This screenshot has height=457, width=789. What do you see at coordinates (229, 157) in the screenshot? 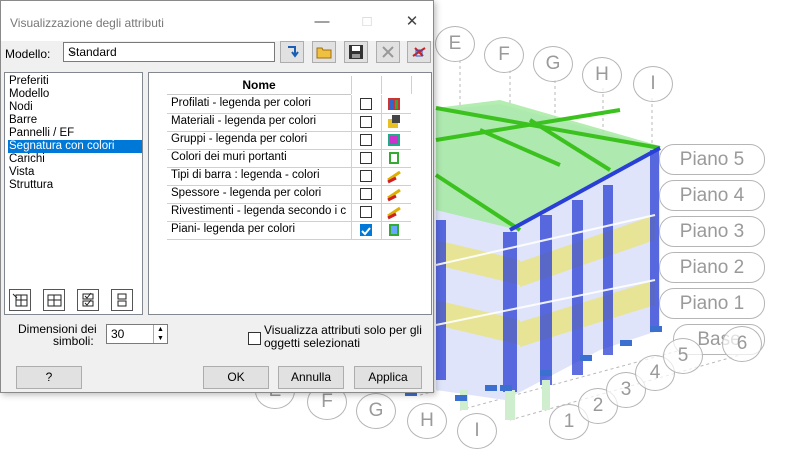
I see `row-name: Colori dei muri portanti` at bounding box center [229, 157].